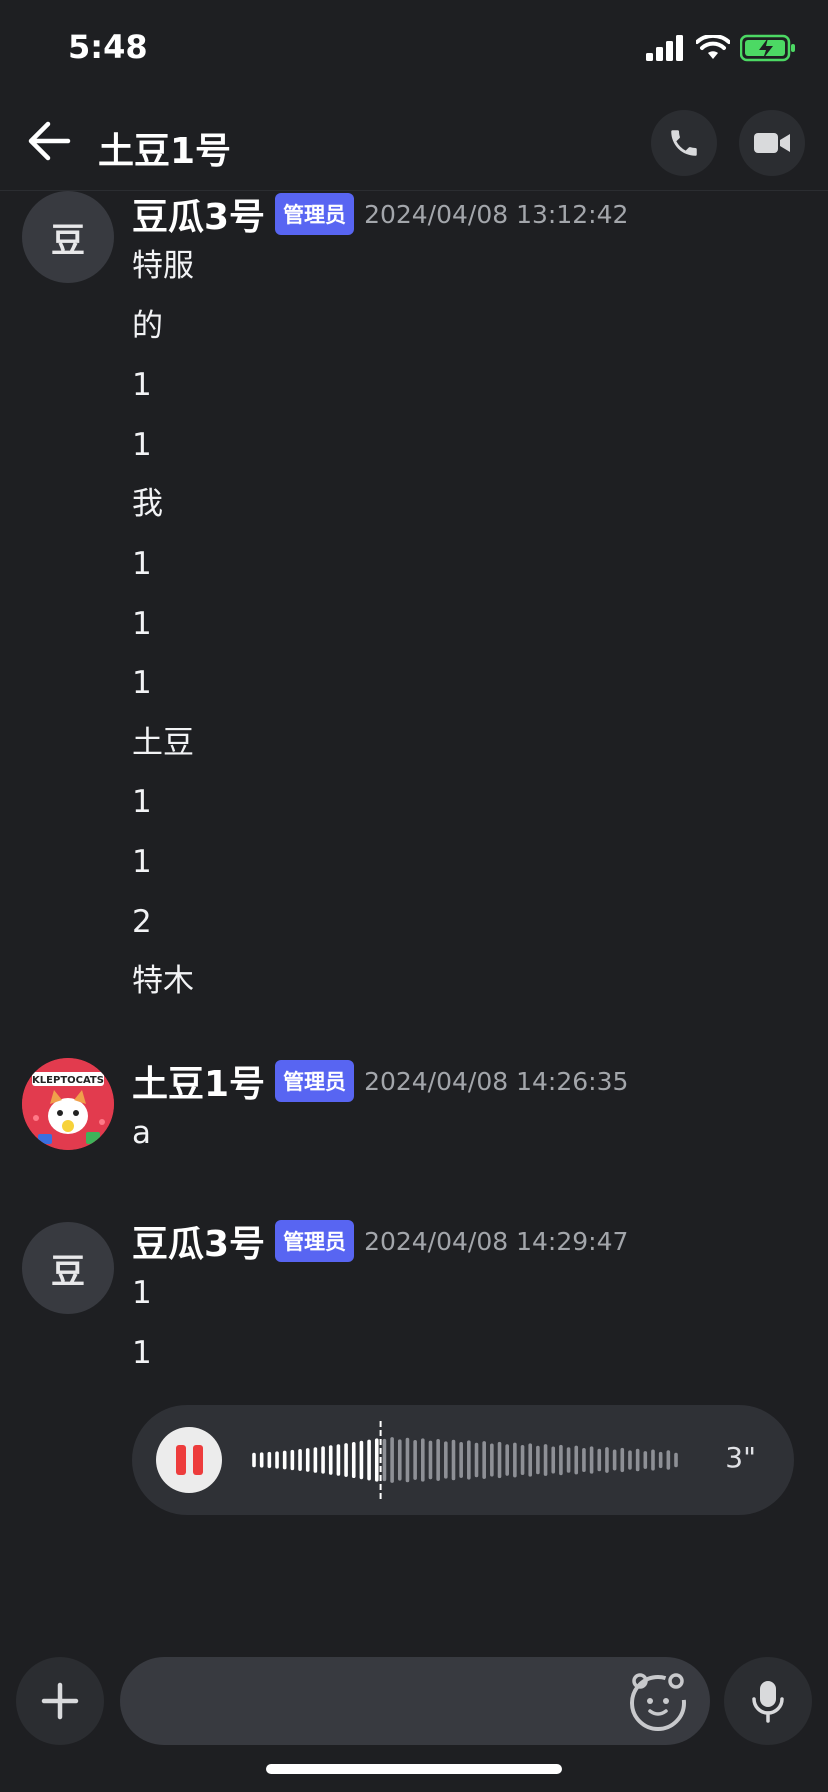 The width and height of the screenshot is (828, 1792). I want to click on video-camera-icon, so click(772, 143).